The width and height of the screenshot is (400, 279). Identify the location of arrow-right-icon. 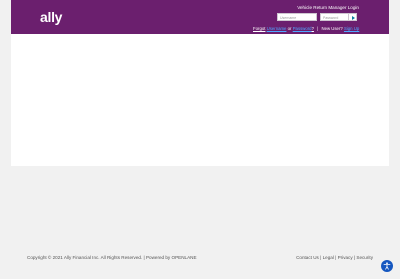
(353, 17).